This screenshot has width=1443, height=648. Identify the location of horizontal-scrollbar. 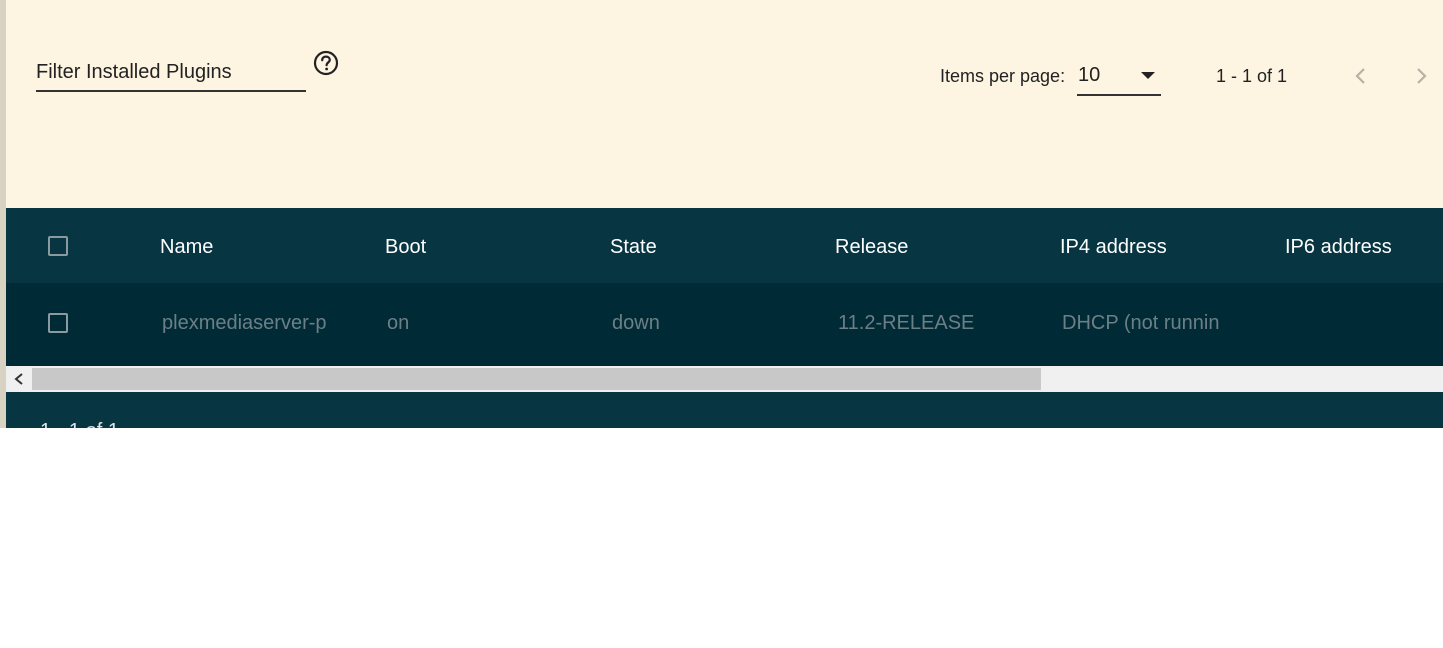
(724, 379).